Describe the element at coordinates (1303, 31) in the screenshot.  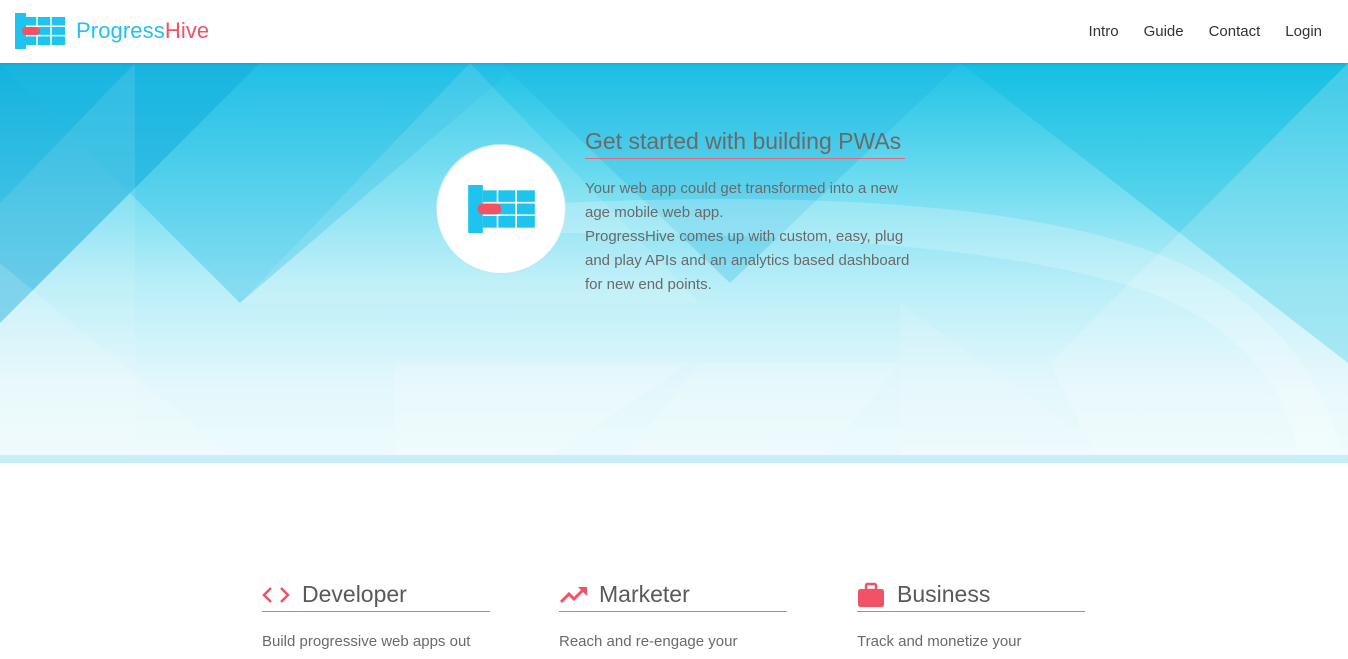
I see `nav-login-link: Login` at that location.